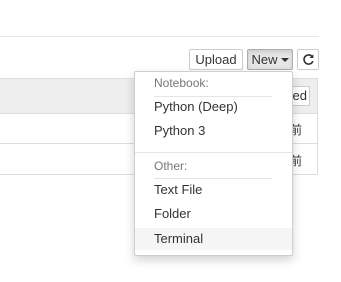 The image size is (341, 282). Describe the element at coordinates (213, 131) in the screenshot. I see `menu-item-python-3: Python 3` at that location.